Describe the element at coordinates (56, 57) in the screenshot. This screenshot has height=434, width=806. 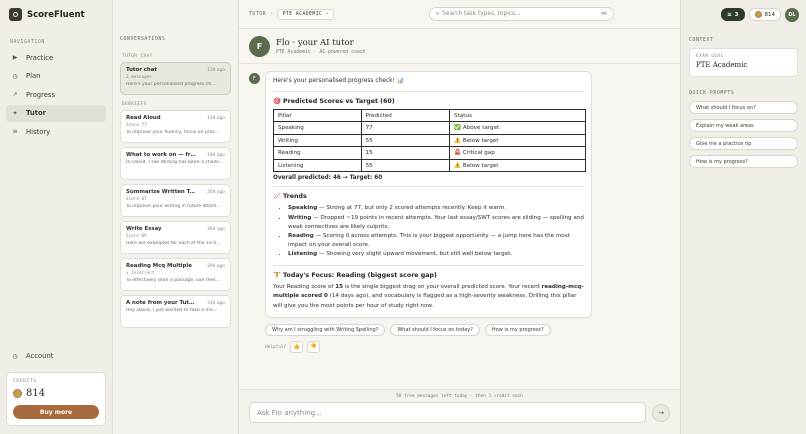
I see `sidebar-item-practice: ▶ Practice` at that location.